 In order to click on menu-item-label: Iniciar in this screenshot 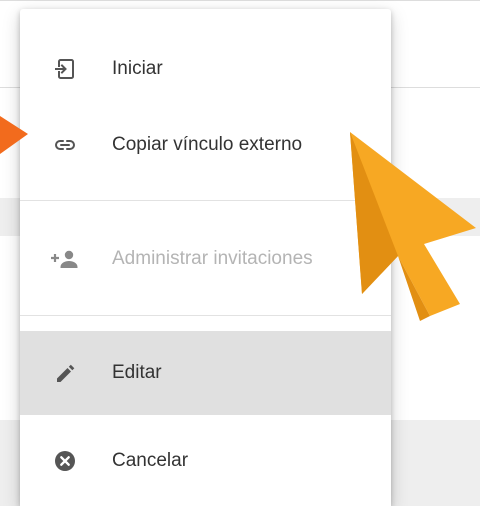, I will do `click(137, 68)`.